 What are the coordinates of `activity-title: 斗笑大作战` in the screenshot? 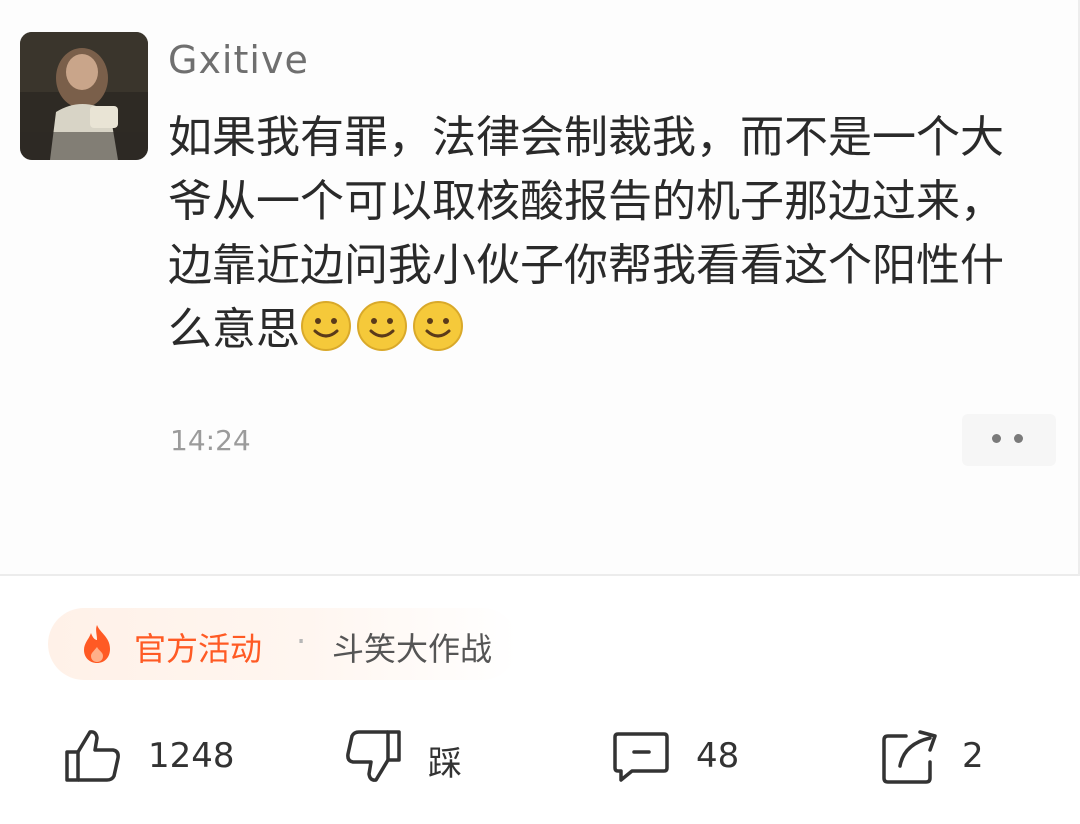 It's located at (412, 649).